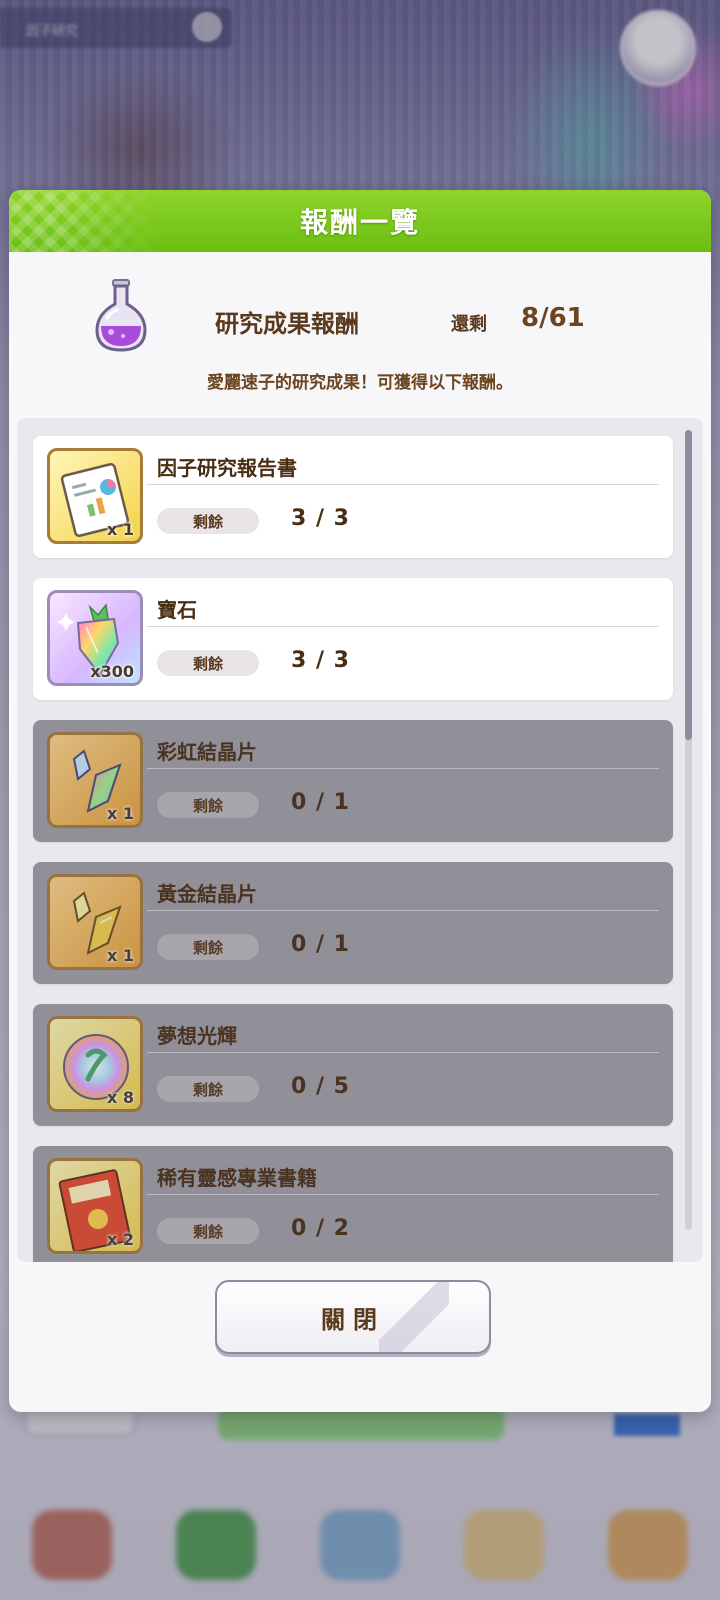  What do you see at coordinates (353, 923) in the screenshot?
I see `reward-item: x 1 黃金結晶片 剩餘 0 / 1` at bounding box center [353, 923].